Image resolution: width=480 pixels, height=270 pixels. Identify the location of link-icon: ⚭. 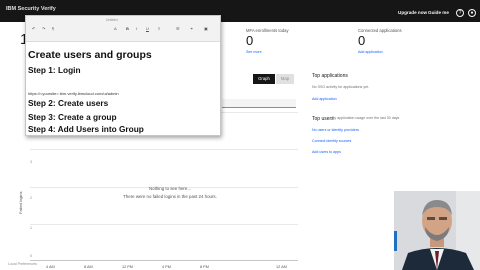
(191, 28).